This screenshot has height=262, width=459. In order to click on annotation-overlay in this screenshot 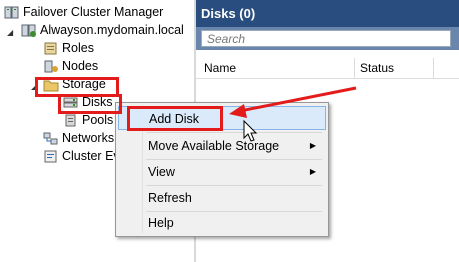, I will do `click(293, 114)`.